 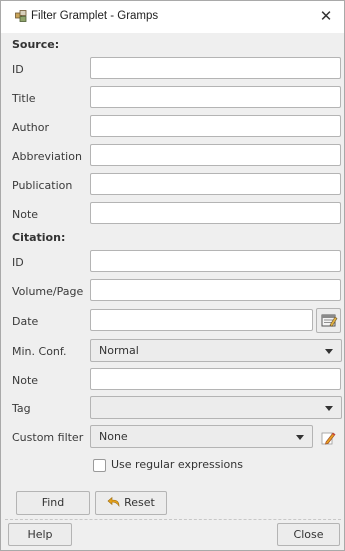 I want to click on citation-date-label: Date, so click(x=25, y=321).